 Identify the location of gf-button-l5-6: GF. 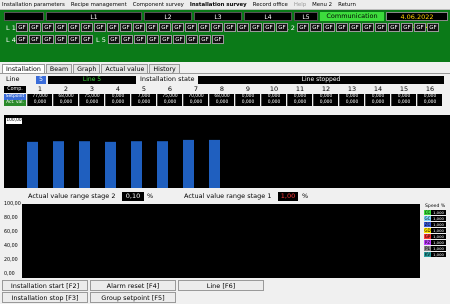
(179, 39).